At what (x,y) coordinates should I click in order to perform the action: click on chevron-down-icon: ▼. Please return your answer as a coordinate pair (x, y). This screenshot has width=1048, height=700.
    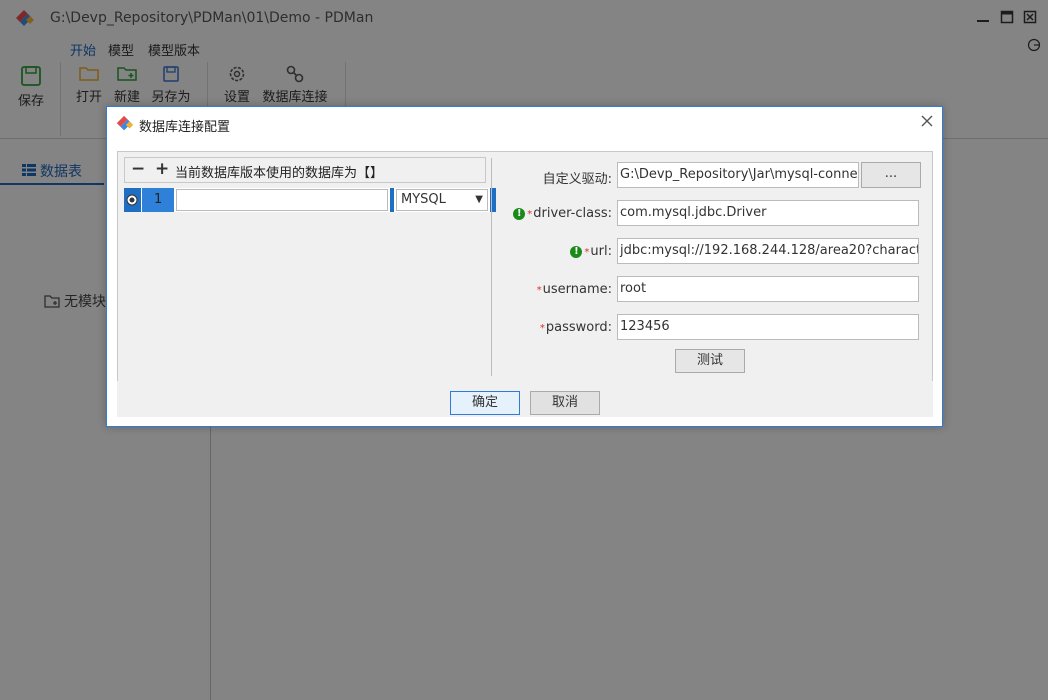
    Looking at the image, I should click on (479, 199).